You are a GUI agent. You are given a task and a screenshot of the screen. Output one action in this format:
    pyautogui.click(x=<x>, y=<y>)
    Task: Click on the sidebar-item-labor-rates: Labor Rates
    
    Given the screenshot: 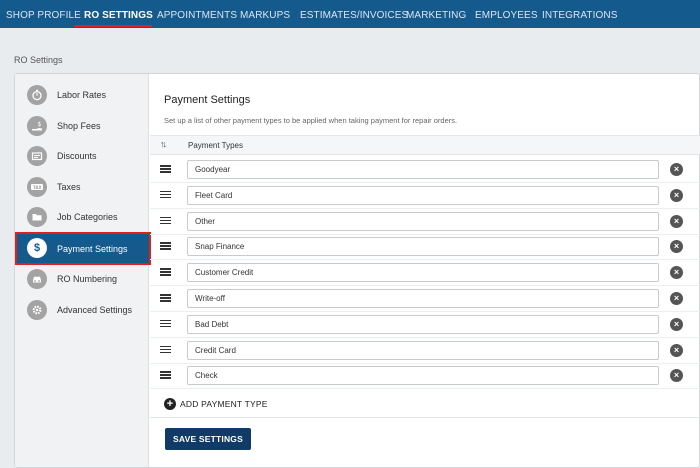 What is the action you would take?
    pyautogui.click(x=82, y=96)
    